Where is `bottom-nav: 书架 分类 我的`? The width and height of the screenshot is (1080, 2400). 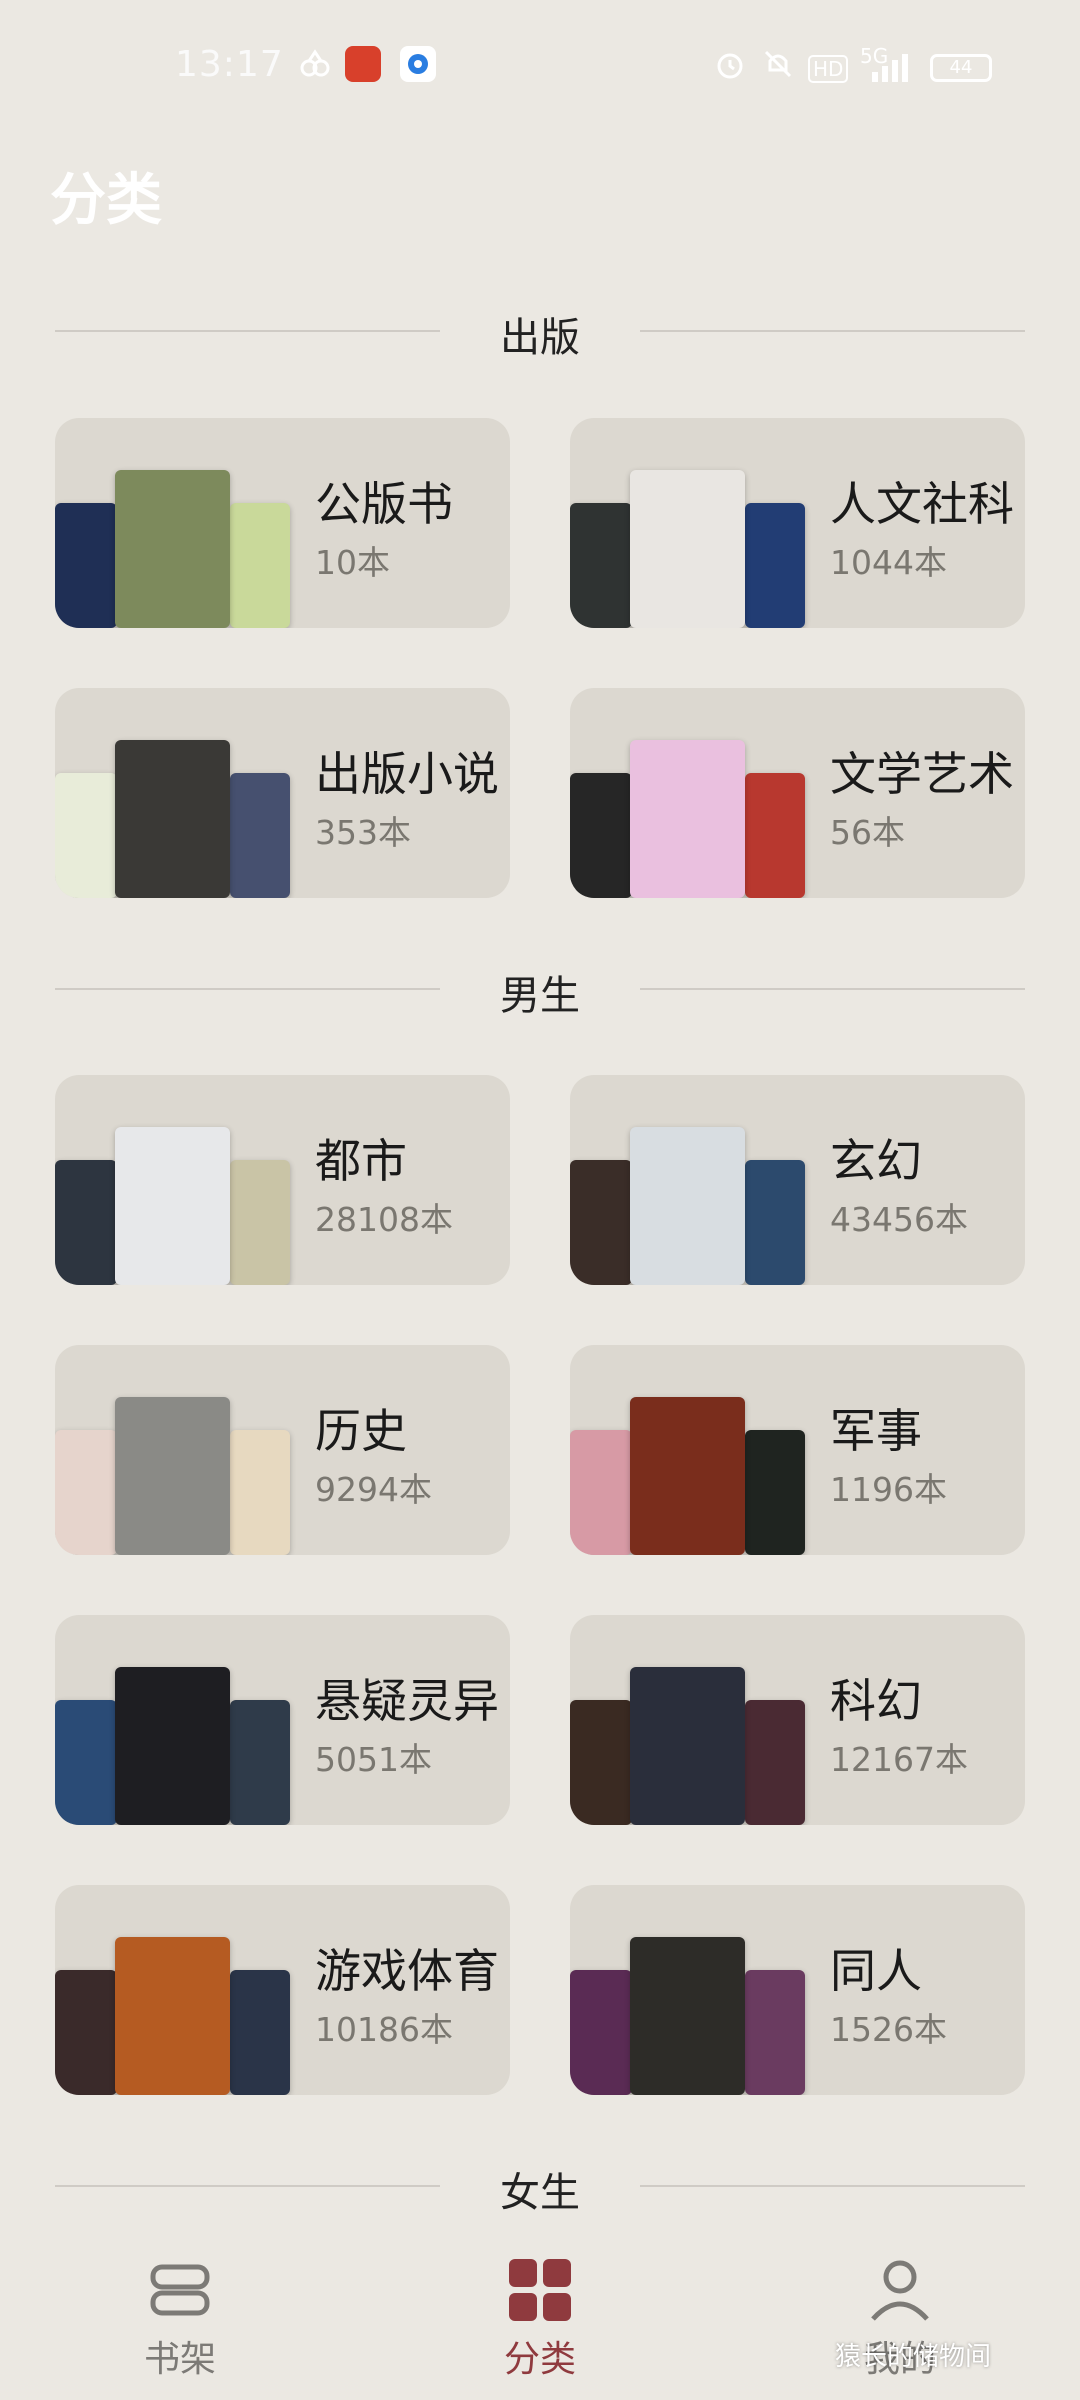
bottom-nav: 书架 分类 我的 is located at coordinates (540, 2310).